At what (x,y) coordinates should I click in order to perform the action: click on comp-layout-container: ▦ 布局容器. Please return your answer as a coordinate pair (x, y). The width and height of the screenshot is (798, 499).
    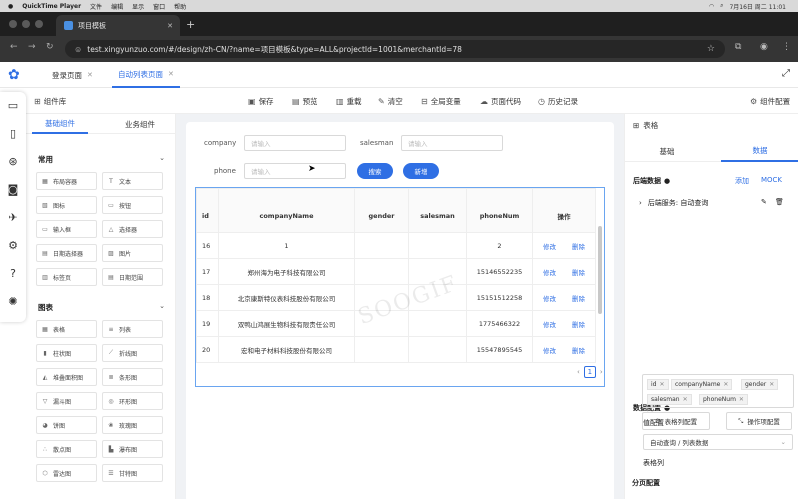
    Looking at the image, I should click on (66, 181).